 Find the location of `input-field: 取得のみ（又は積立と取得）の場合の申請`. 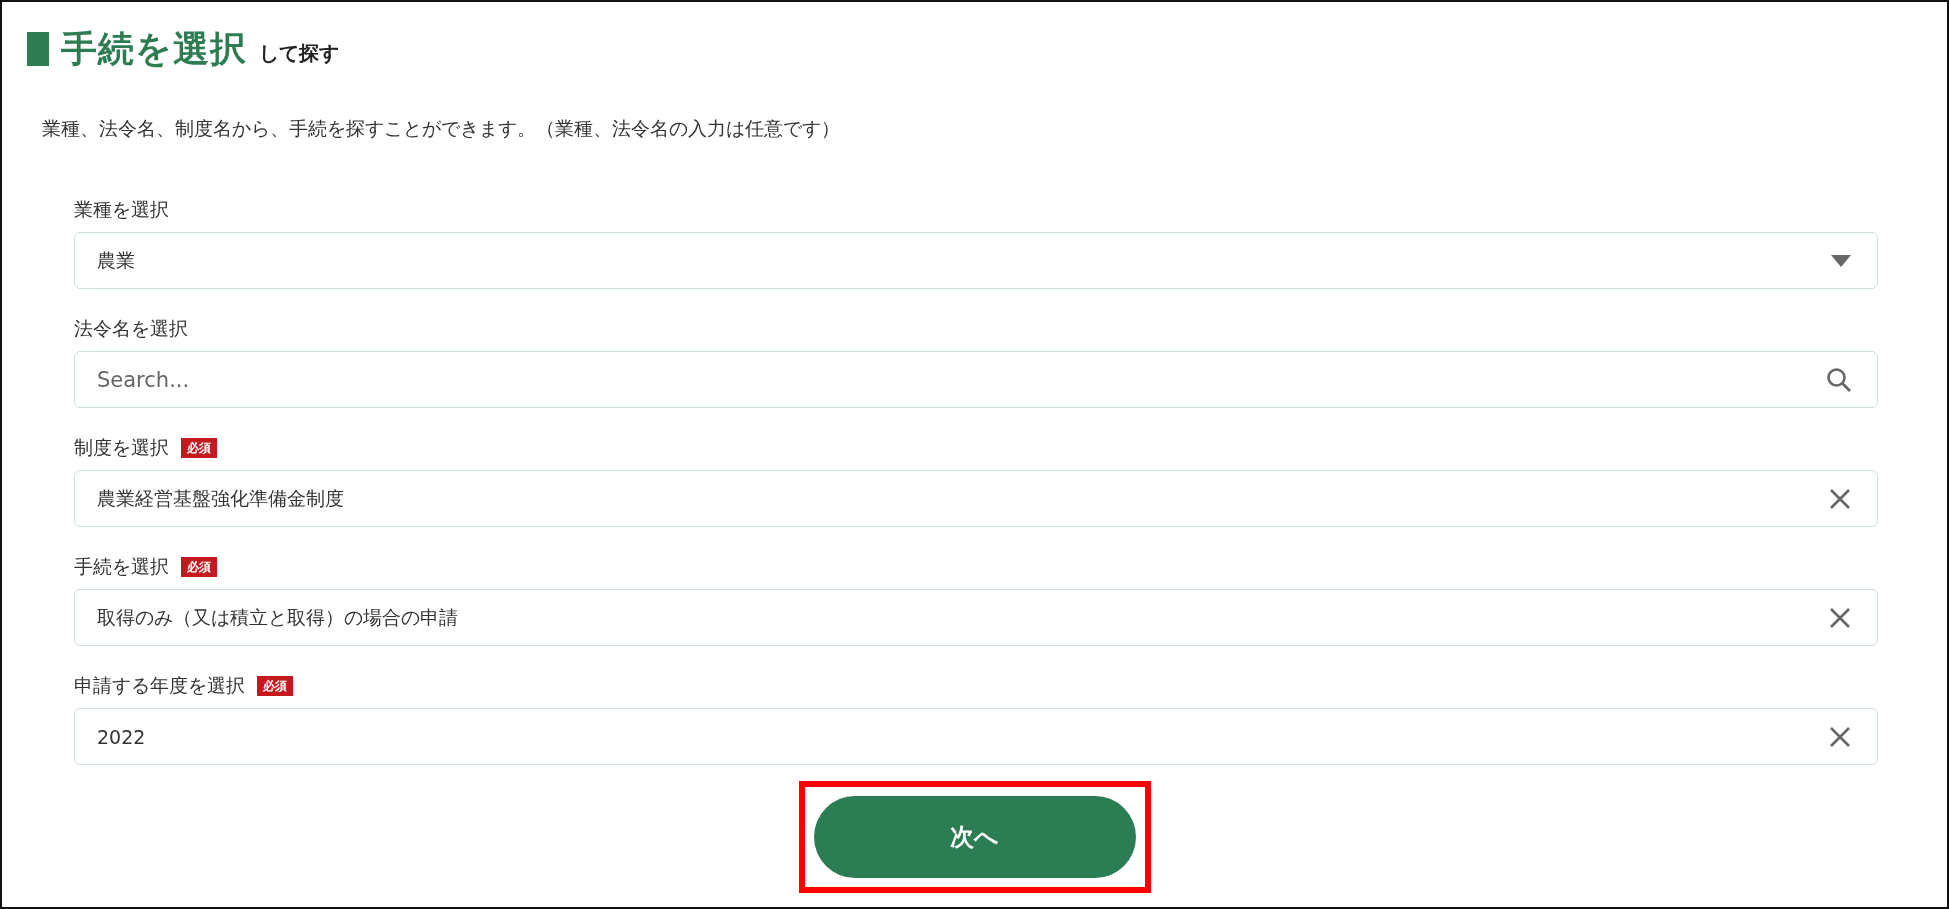

input-field: 取得のみ（又は積立と取得）の場合の申請 is located at coordinates (976, 617).